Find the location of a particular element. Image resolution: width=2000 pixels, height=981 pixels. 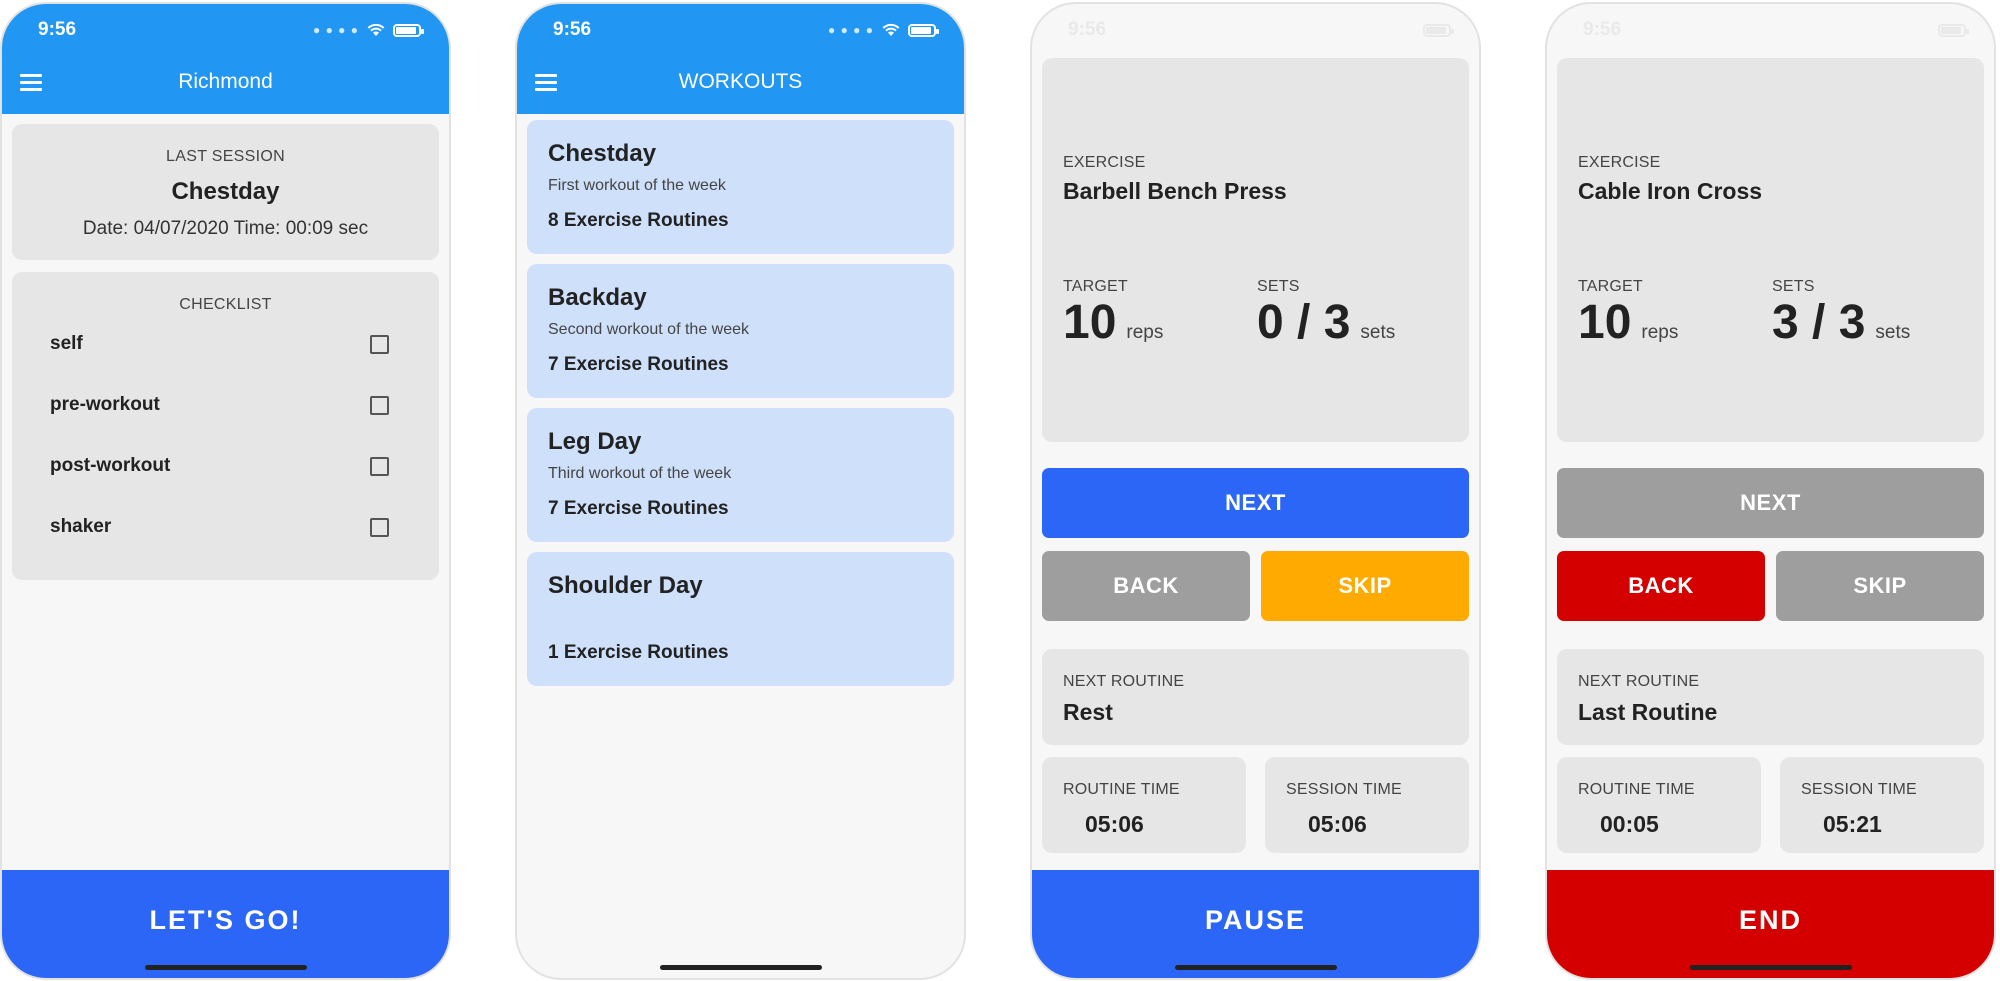

session-time-value: 05:21 is located at coordinates (1852, 824).